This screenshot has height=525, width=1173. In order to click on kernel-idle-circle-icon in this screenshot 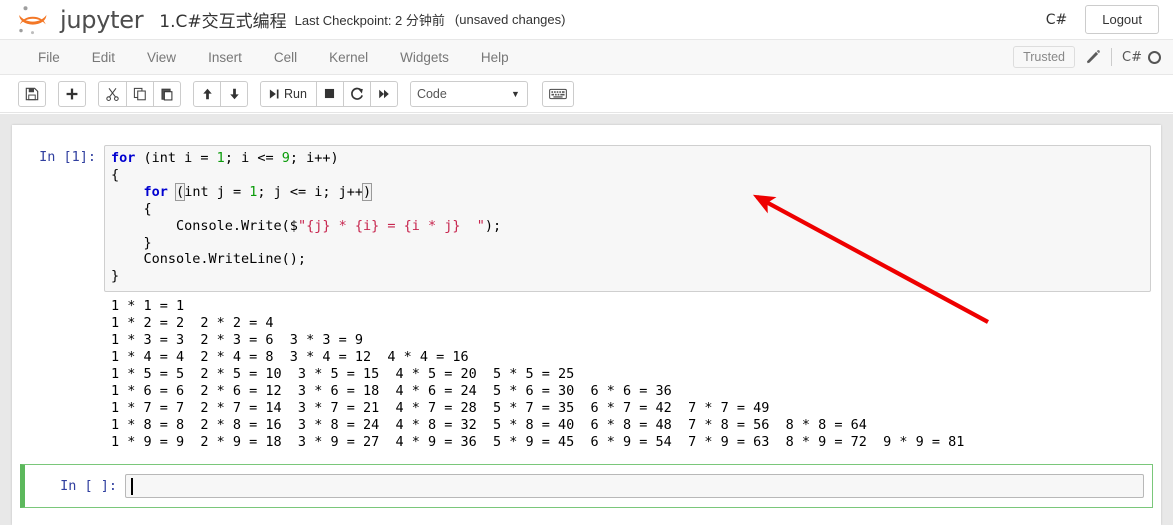, I will do `click(1154, 57)`.